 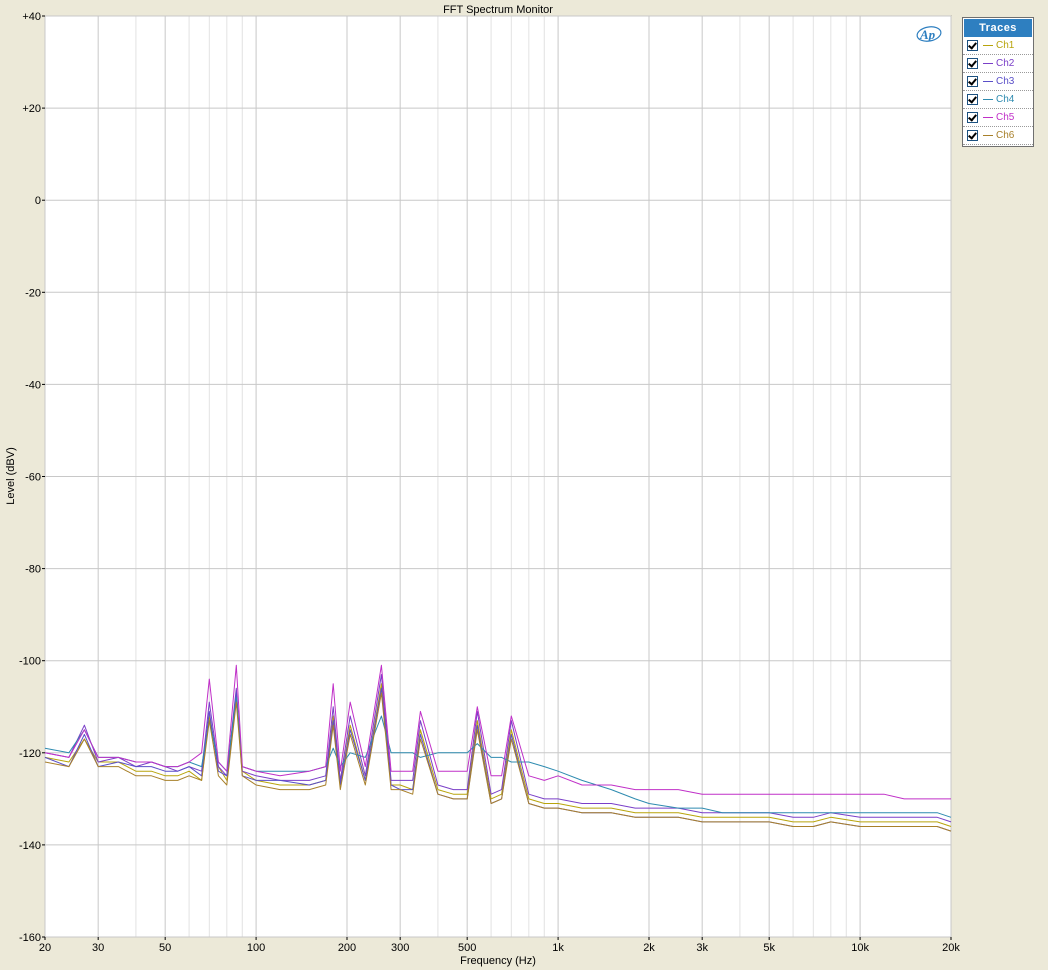 I want to click on x-tick-label: 2k, so click(x=649, y=948).